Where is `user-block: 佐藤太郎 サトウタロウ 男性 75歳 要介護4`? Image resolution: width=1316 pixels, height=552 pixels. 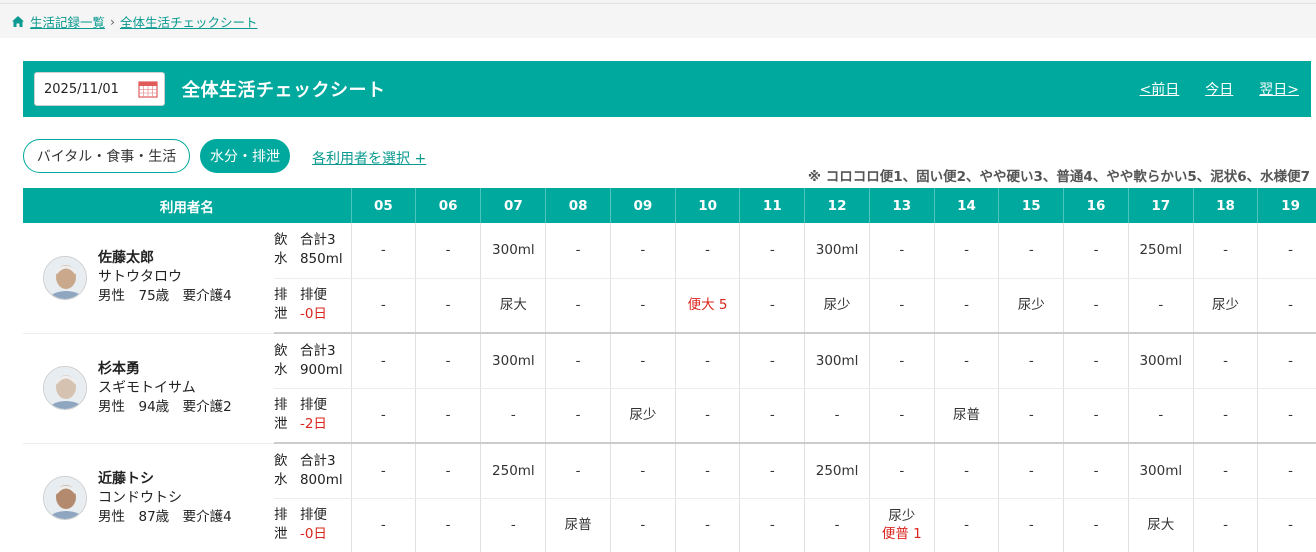
user-block: 佐藤太郎 サトウタロウ 男性 75歳 要介護4 is located at coordinates (148, 277).